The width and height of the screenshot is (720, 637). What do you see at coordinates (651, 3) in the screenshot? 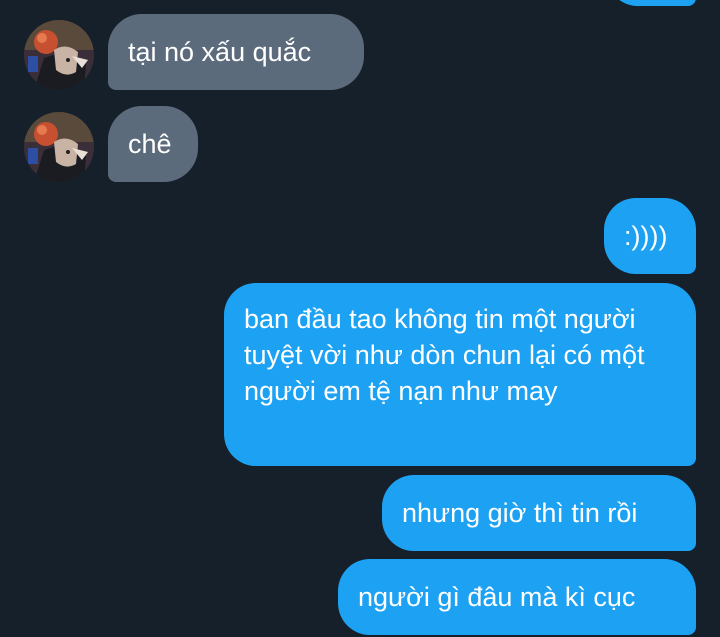
I see `message-bubble-partial` at bounding box center [651, 3].